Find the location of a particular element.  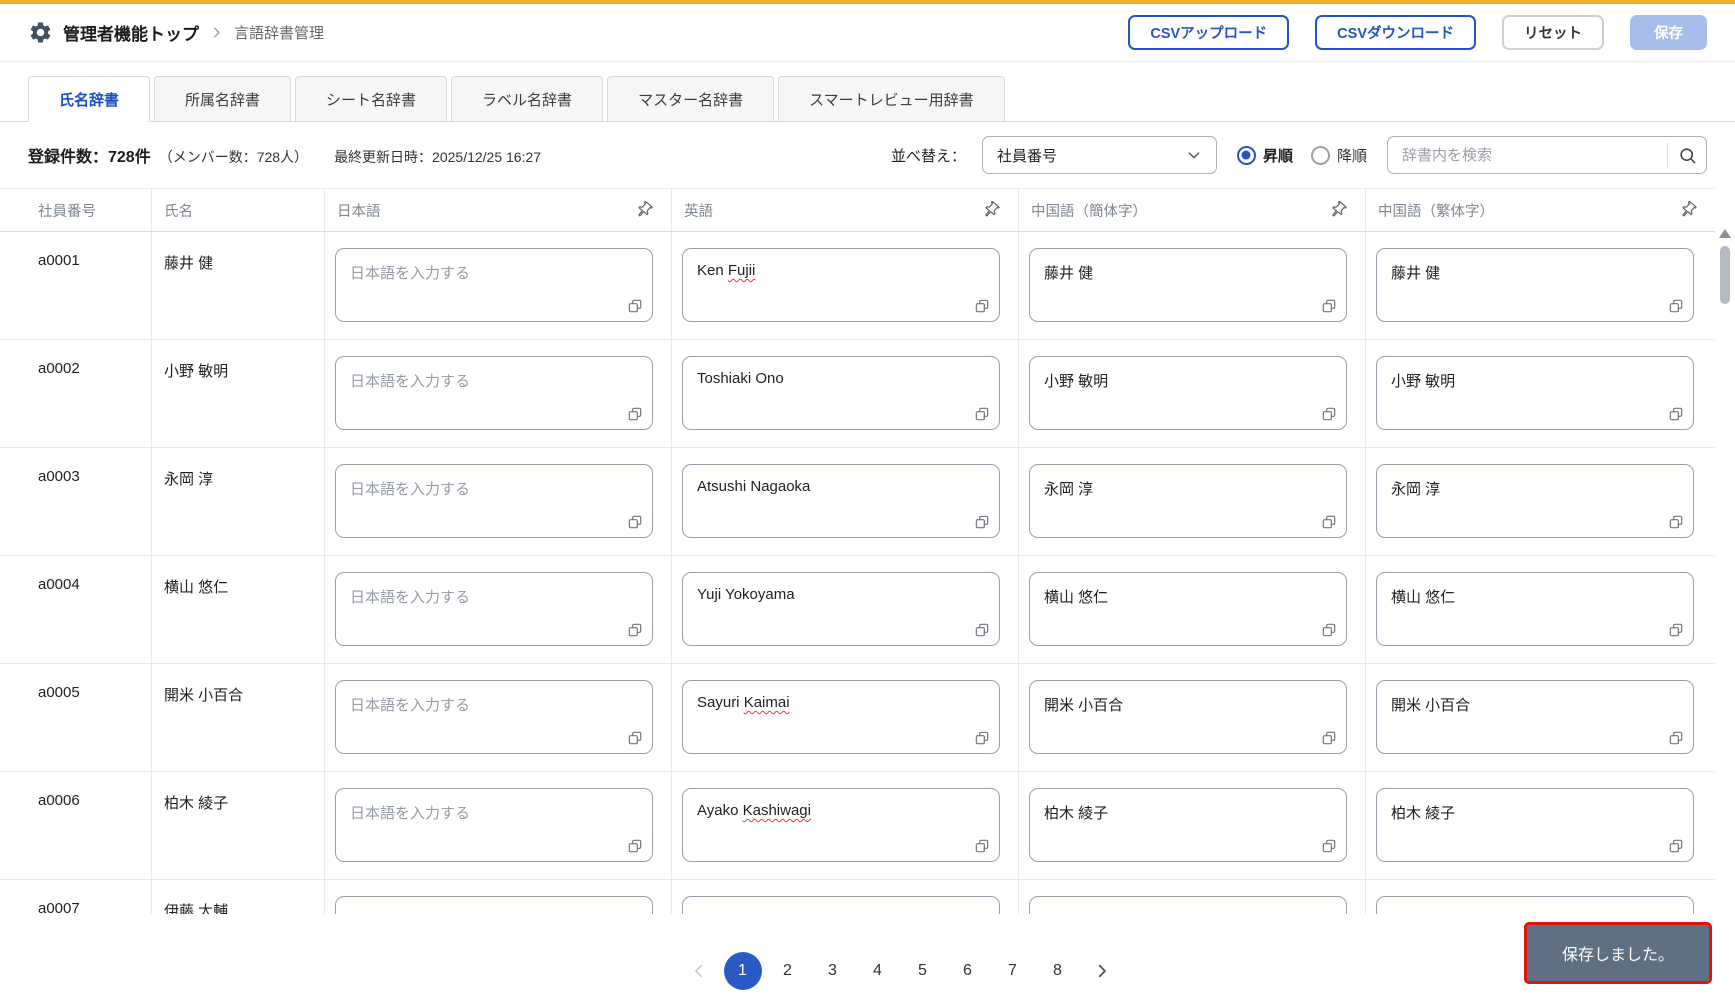

dictionary-search is located at coordinates (1547, 155).